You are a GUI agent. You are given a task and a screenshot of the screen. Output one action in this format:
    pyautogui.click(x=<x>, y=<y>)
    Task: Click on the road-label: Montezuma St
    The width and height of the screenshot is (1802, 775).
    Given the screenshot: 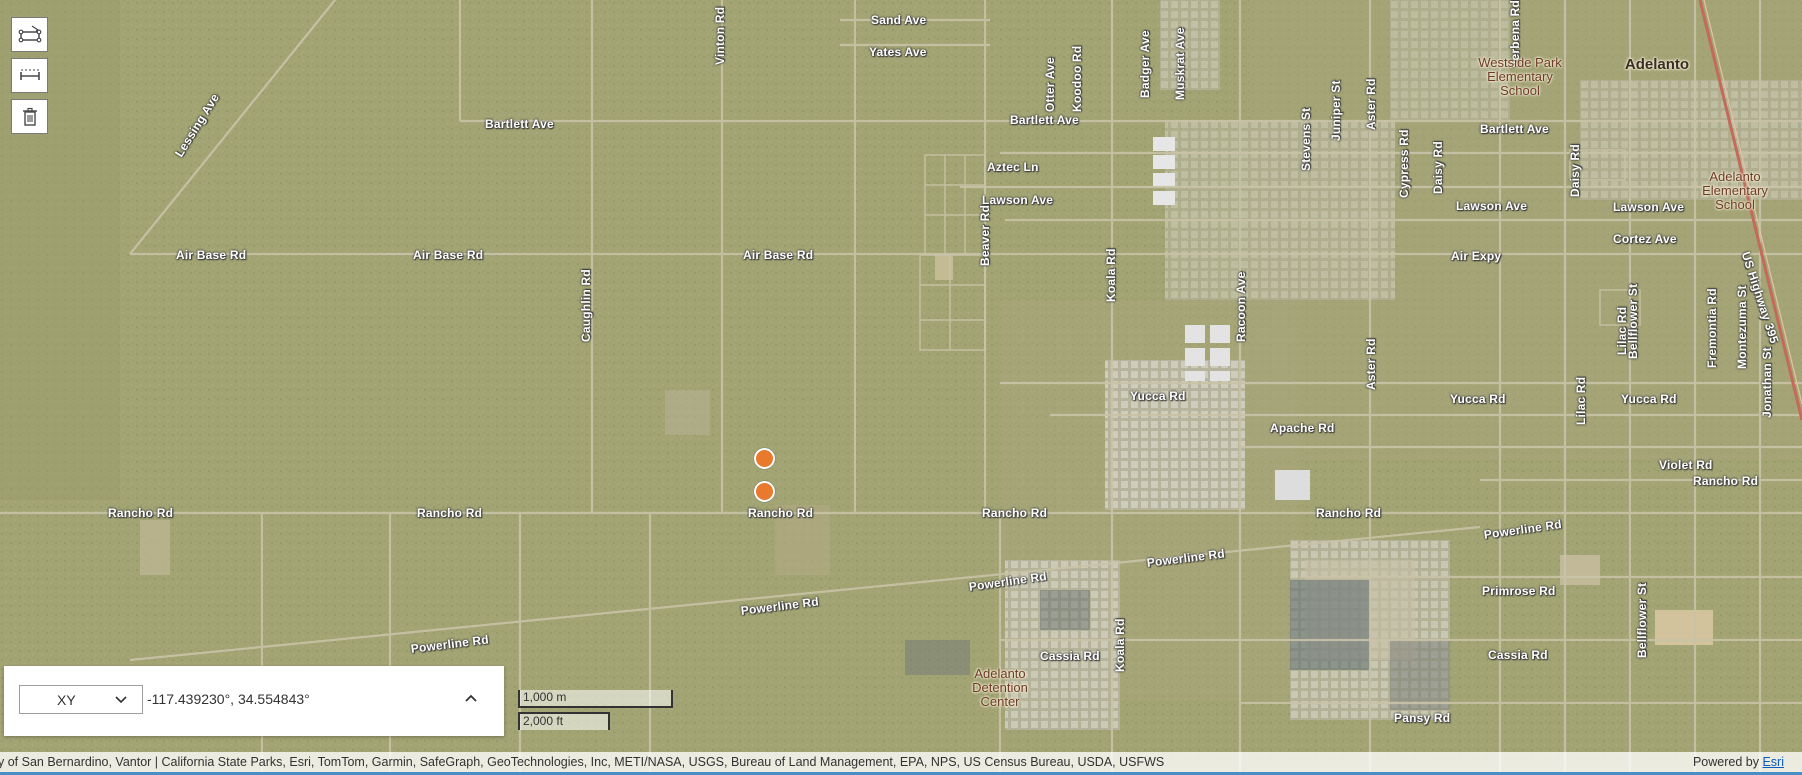 What is the action you would take?
    pyautogui.click(x=1742, y=327)
    